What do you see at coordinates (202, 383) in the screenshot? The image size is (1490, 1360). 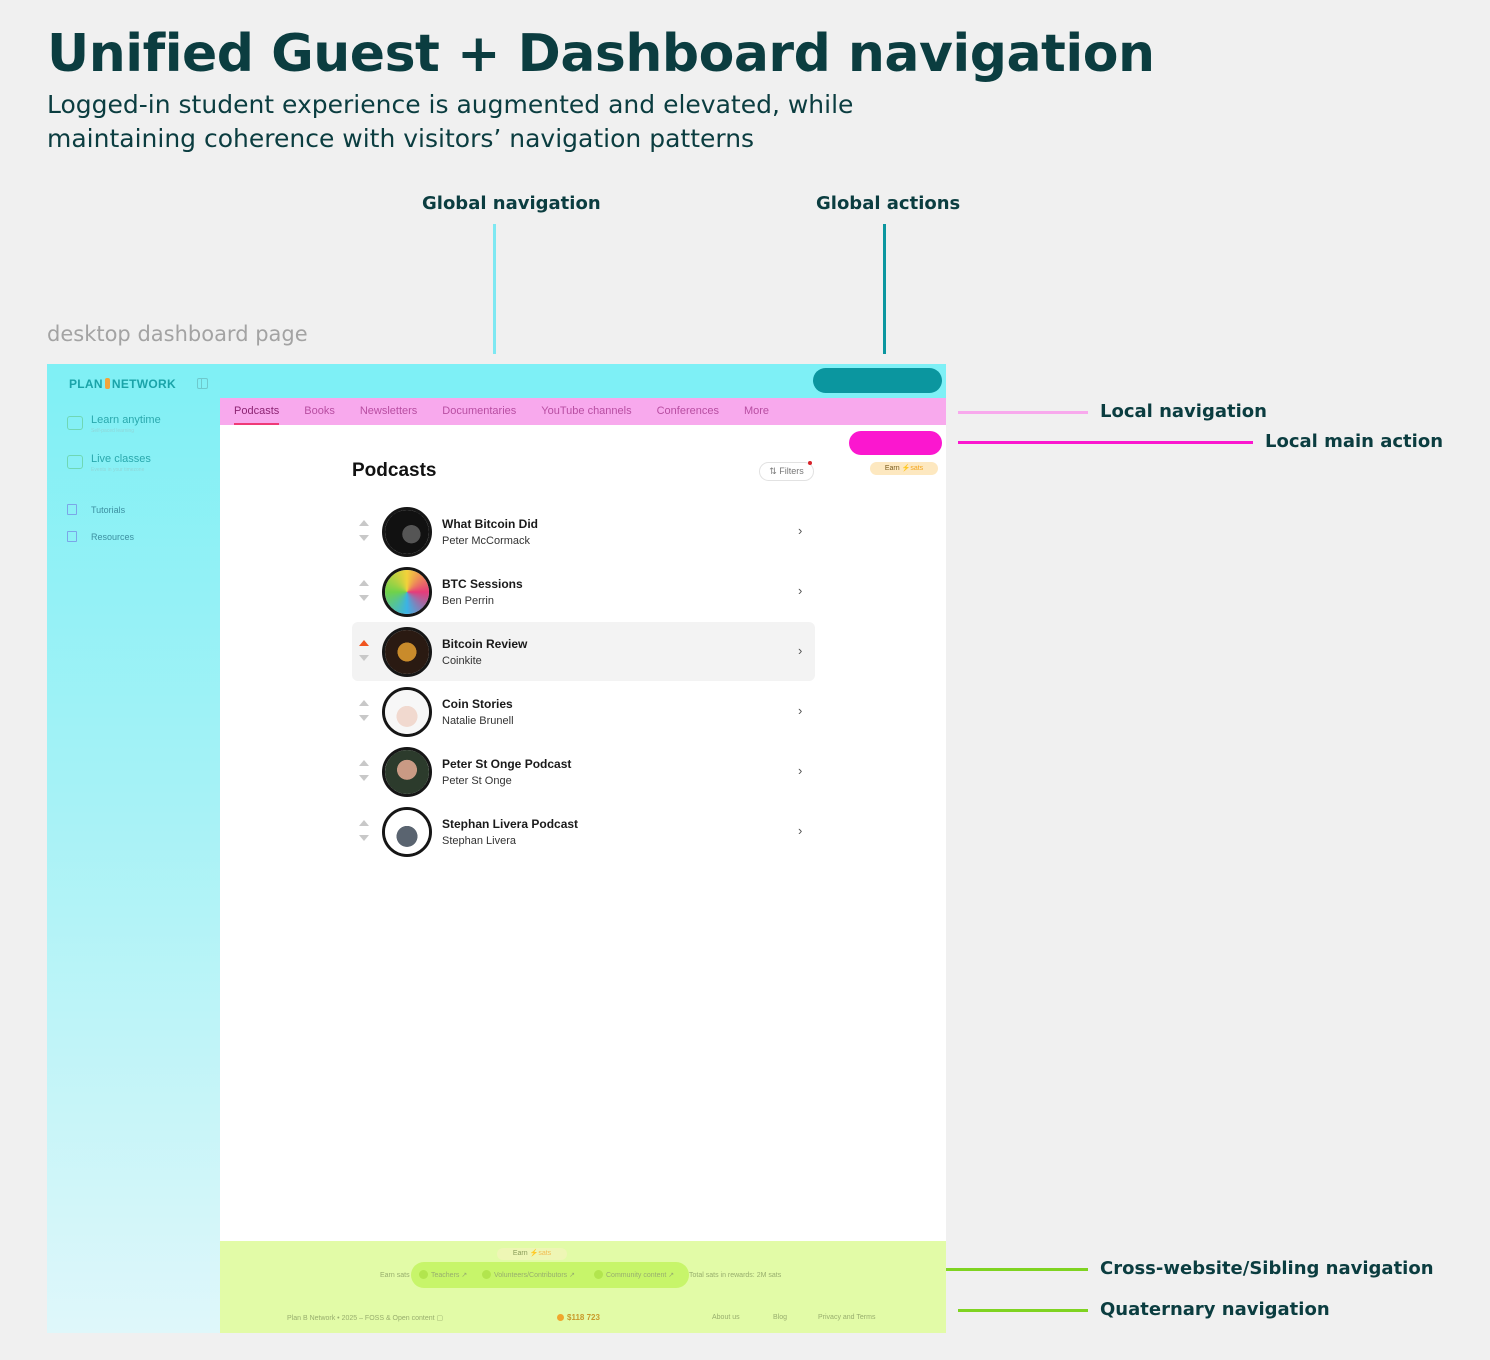 I see `sidebar-collapse-icon` at bounding box center [202, 383].